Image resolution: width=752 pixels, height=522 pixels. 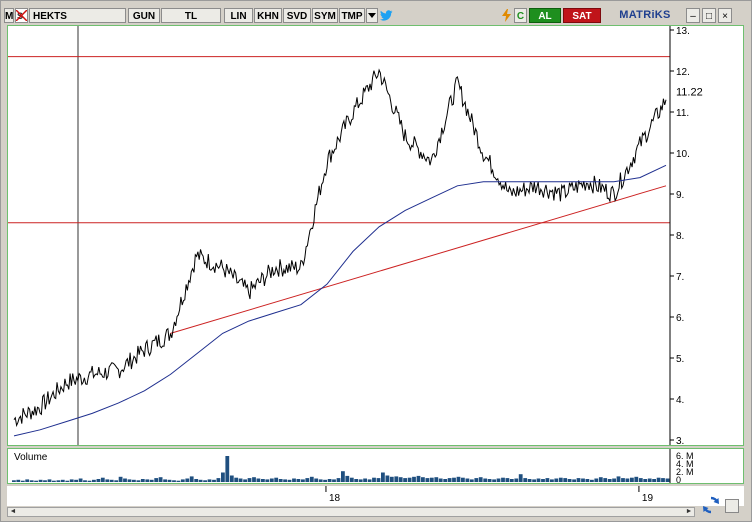 I want to click on lightning-icon, so click(x=506, y=15).